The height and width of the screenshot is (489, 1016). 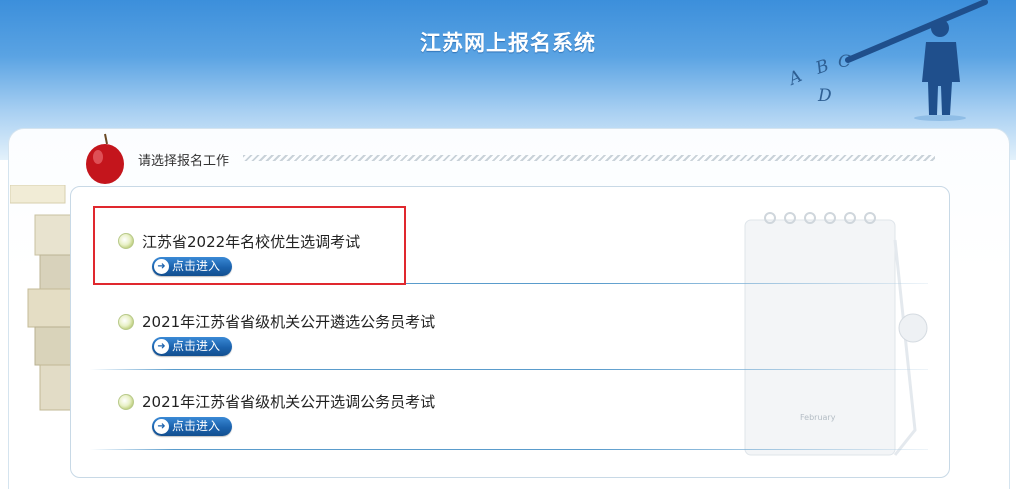 What do you see at coordinates (824, 96) in the screenshot?
I see `svg-text: D` at bounding box center [824, 96].